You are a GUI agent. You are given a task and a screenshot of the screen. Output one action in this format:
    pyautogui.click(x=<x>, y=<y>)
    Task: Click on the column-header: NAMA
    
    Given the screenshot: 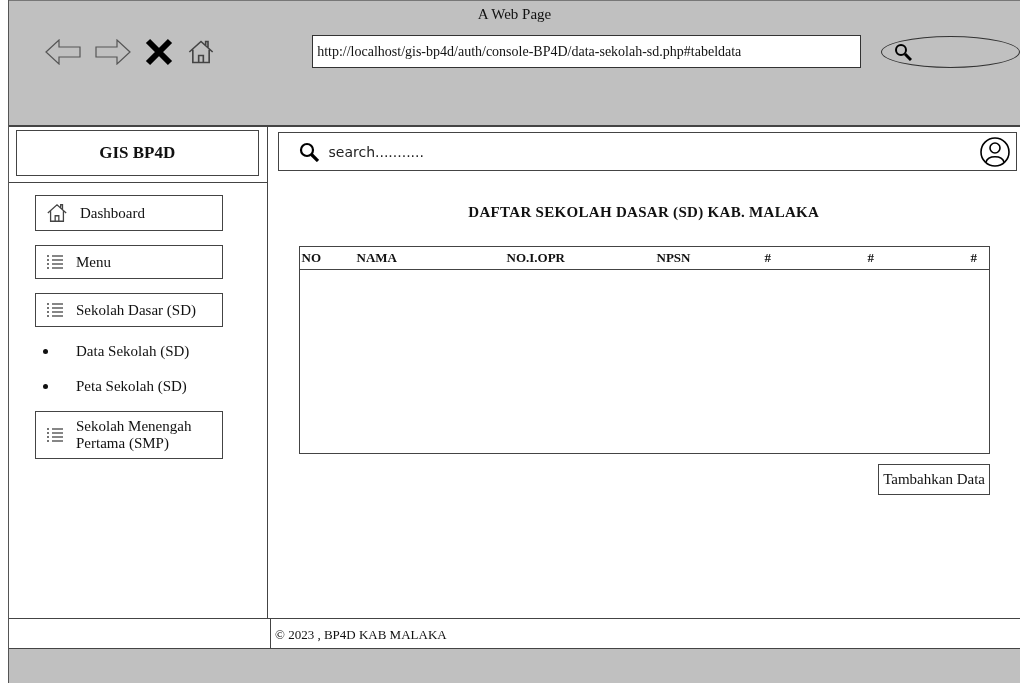 What is the action you would take?
    pyautogui.click(x=377, y=258)
    